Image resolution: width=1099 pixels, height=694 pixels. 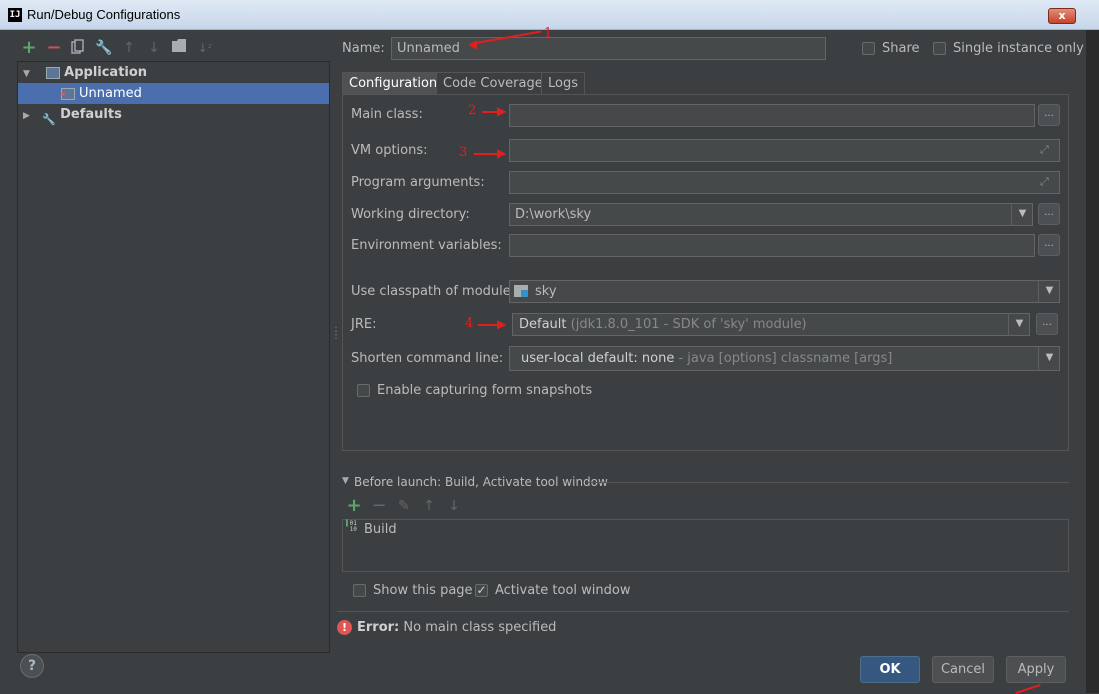 I want to click on program-arguments-label: Program arguments:, so click(x=418, y=182).